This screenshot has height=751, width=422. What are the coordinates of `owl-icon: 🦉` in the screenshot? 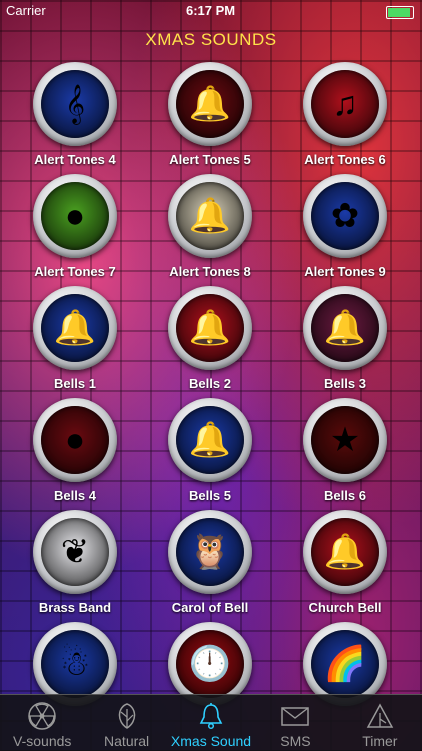 It's located at (210, 552).